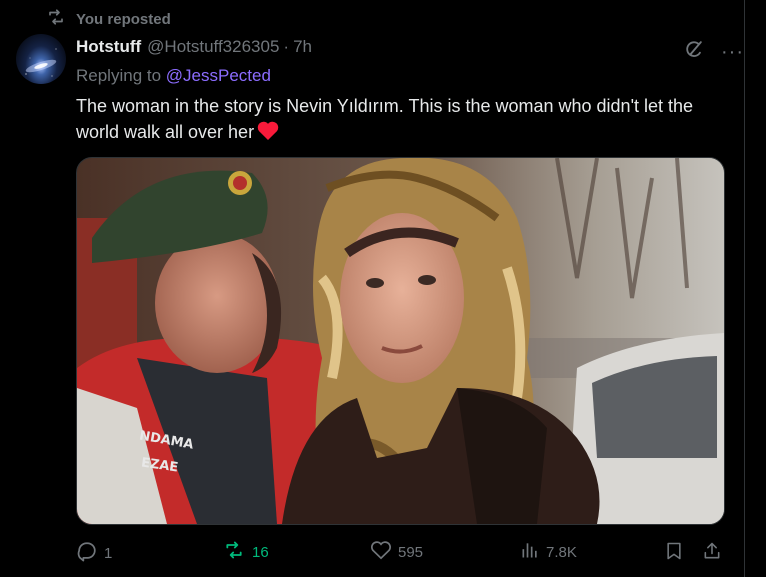 Image resolution: width=766 pixels, height=577 pixels. I want to click on bookmark-button, so click(674, 553).